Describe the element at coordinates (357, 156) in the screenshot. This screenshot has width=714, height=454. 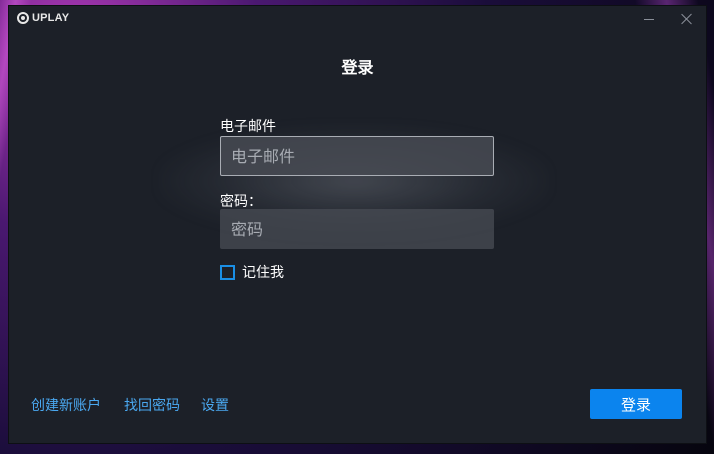
I see `email-field` at that location.